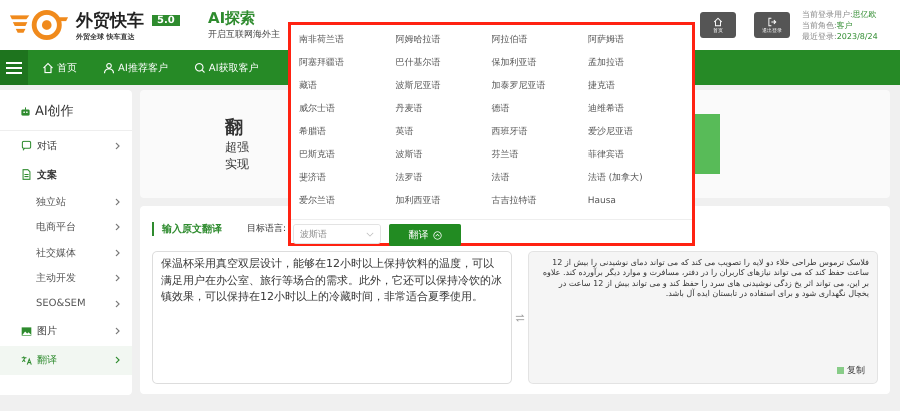 Image resolution: width=900 pixels, height=411 pixels. What do you see at coordinates (347, 132) in the screenshot?
I see `language-option: 希腊语` at bounding box center [347, 132].